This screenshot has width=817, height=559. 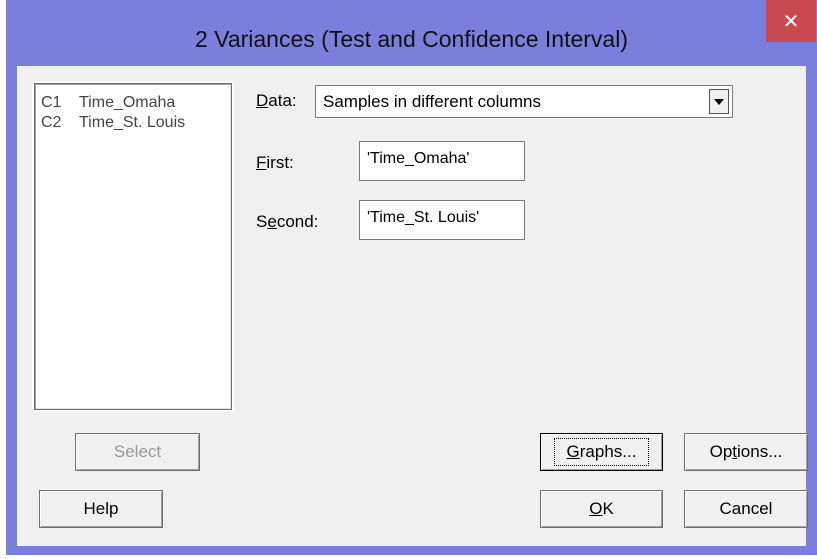 What do you see at coordinates (442, 161) in the screenshot?
I see `first-input: 'Time_Omaha'` at bounding box center [442, 161].